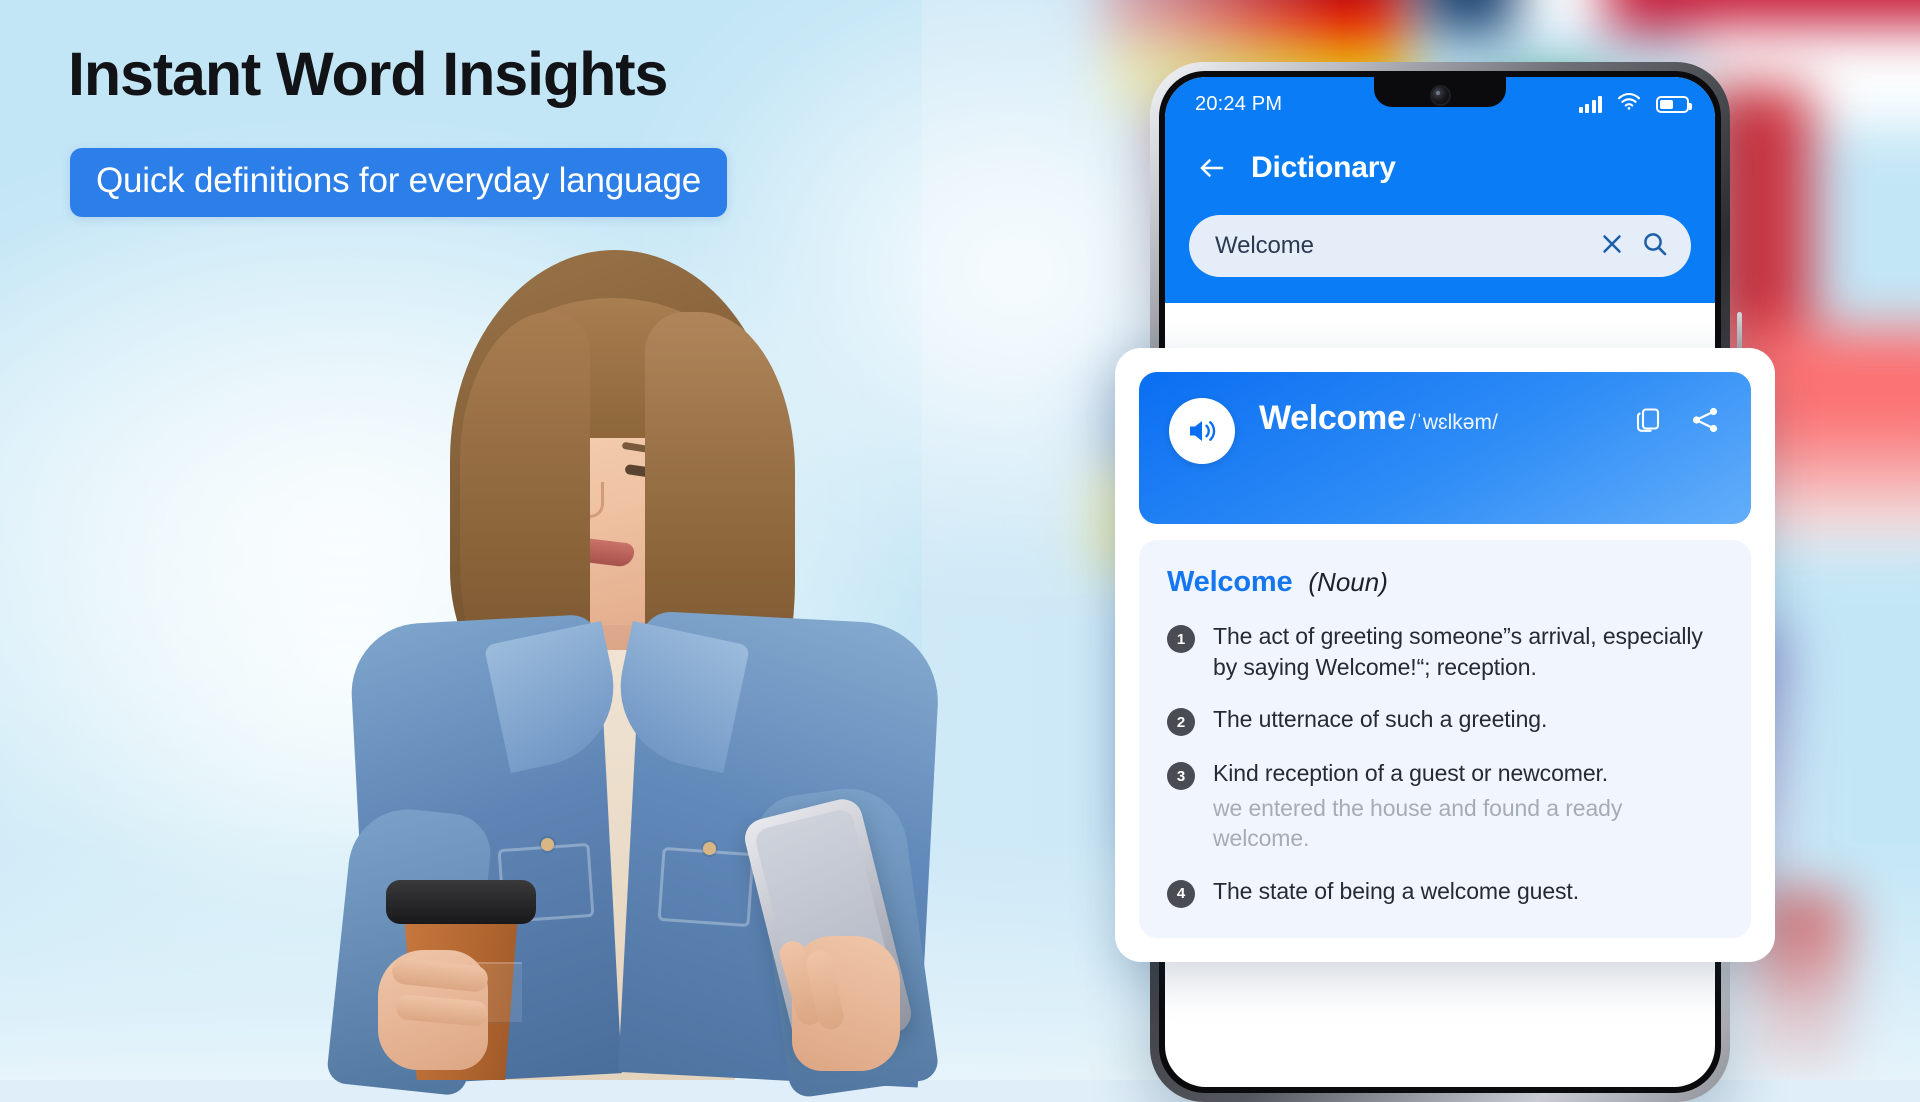 Image resolution: width=1920 pixels, height=1102 pixels. I want to click on jacket-button-left, so click(547, 844).